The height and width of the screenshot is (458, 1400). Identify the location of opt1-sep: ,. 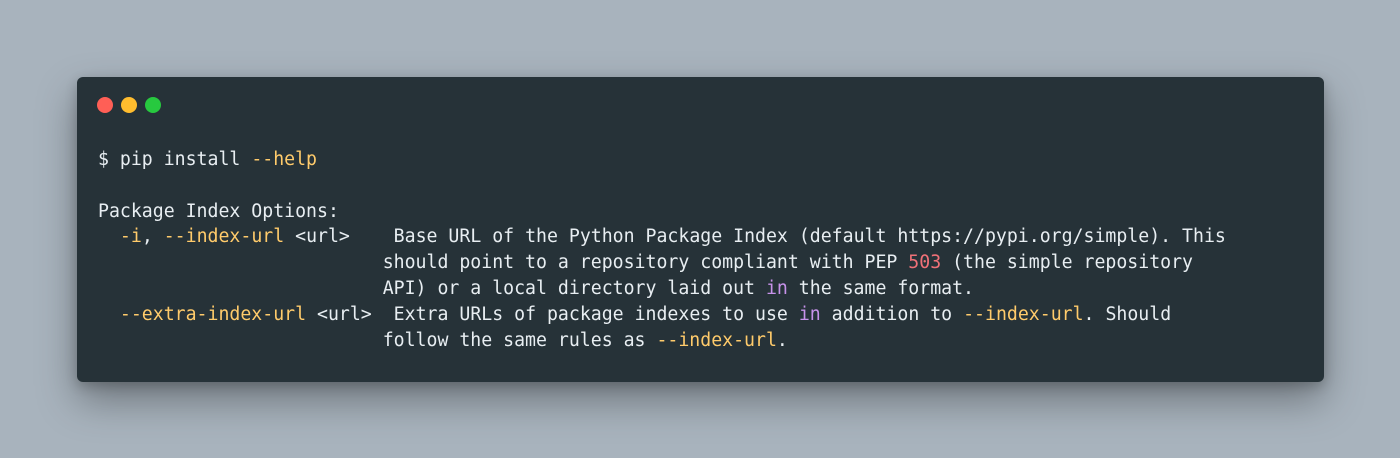
(152, 237).